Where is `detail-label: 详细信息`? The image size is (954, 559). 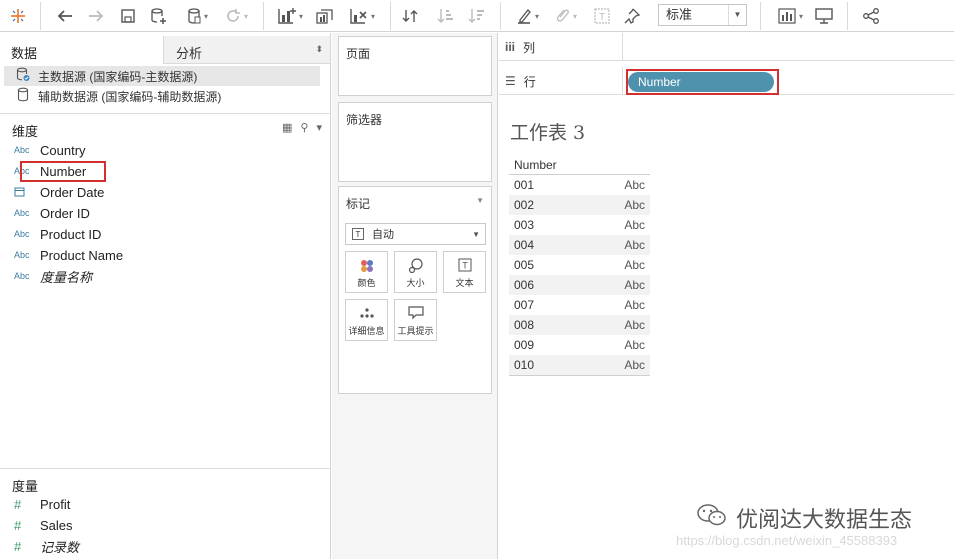
detail-label: 详细信息 is located at coordinates (366, 331).